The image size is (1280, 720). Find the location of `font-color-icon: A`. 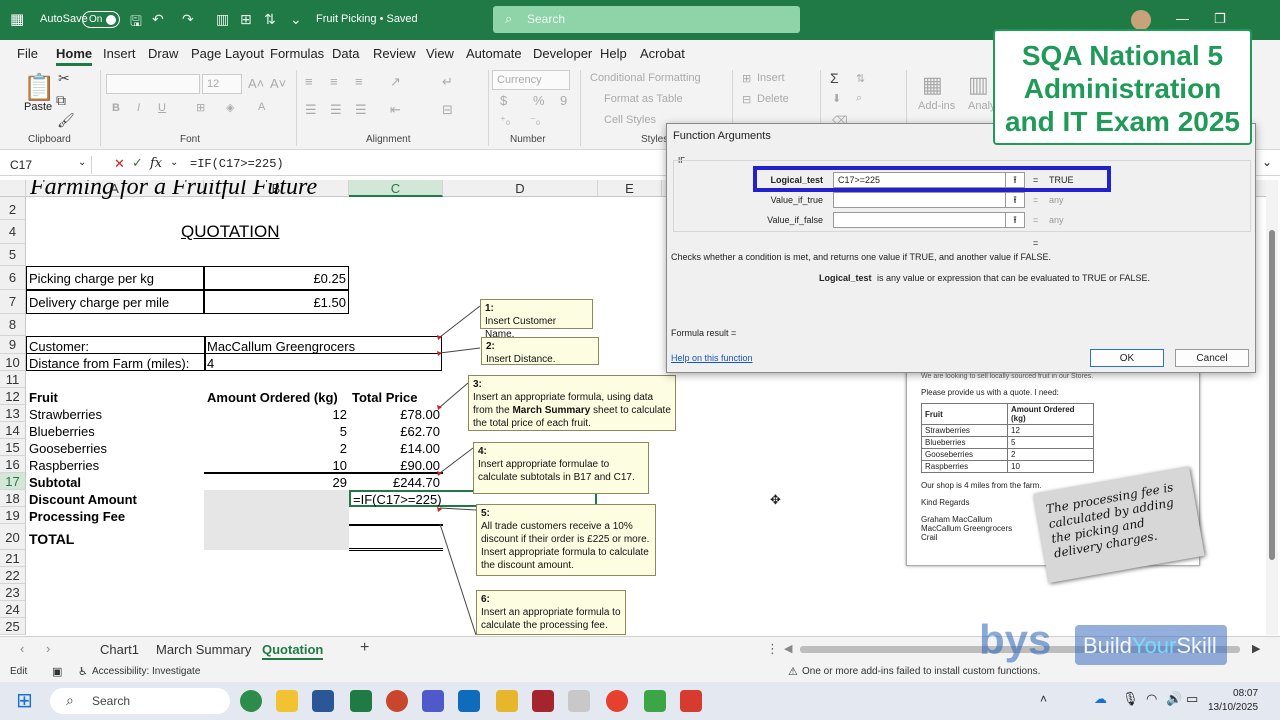

font-color-icon: A is located at coordinates (261, 107).